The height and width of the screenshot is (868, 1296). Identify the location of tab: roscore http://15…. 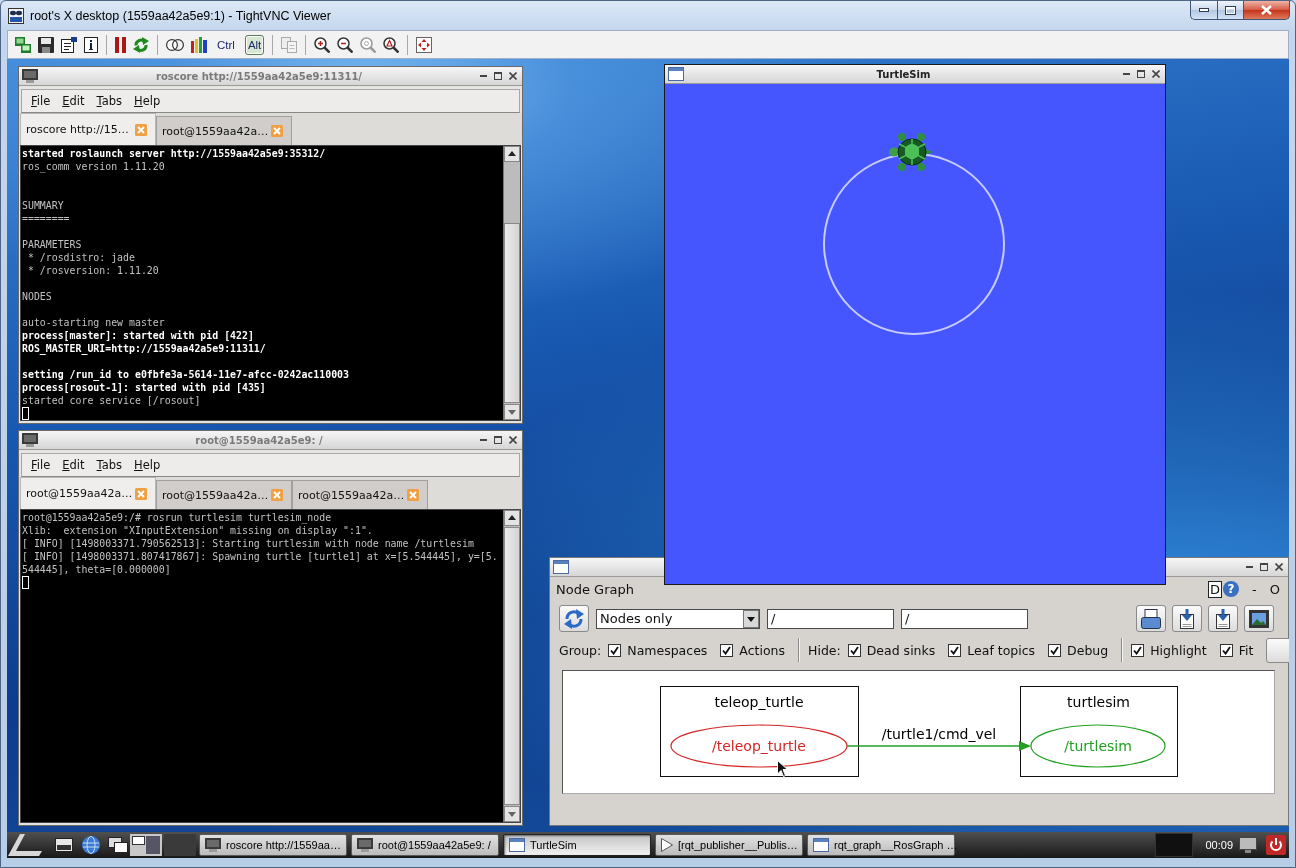
(88, 129).